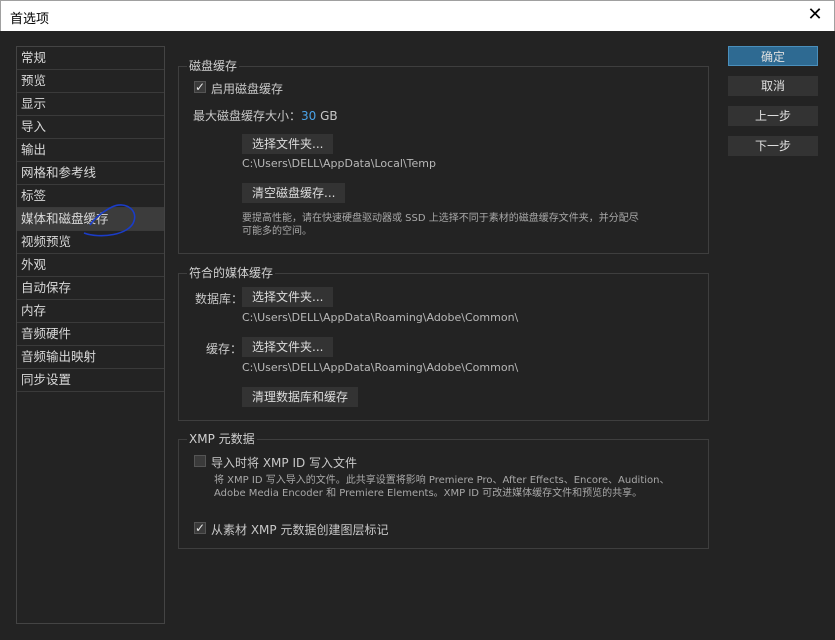  I want to click on max-size-label: 最大磁盘缓存大小：, so click(247, 116).